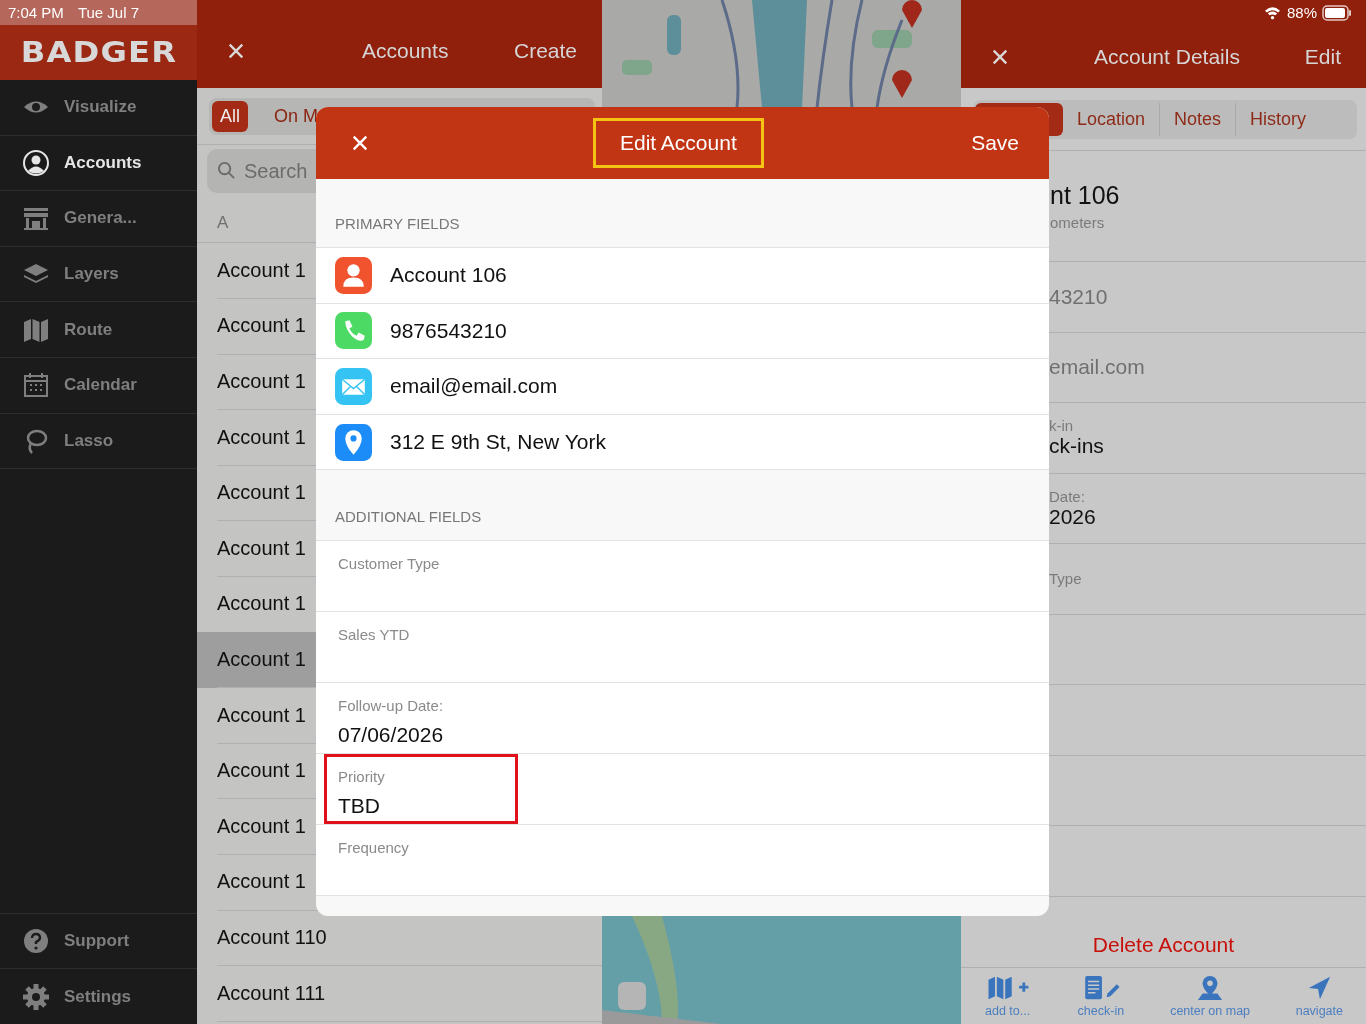  What do you see at coordinates (353, 442) in the screenshot?
I see `pin-icon` at bounding box center [353, 442].